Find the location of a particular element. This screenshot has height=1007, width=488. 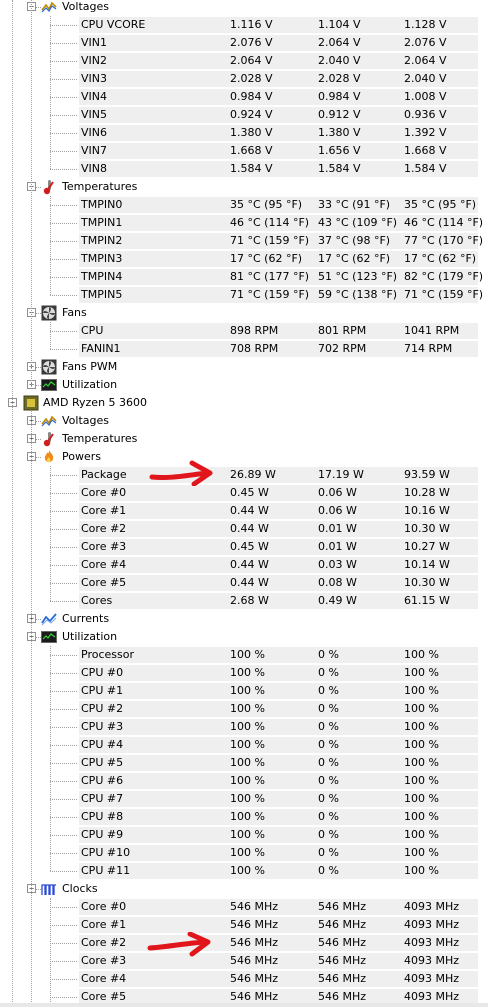

sensor-name: Core #2 is located at coordinates (104, 528).